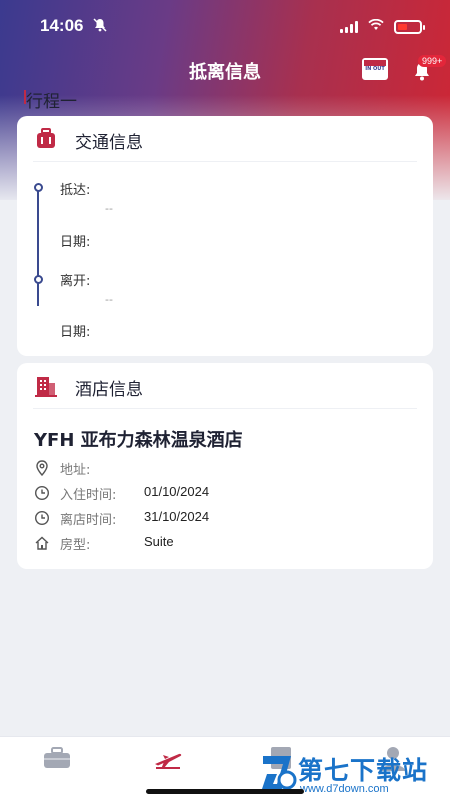  I want to click on hotel-building-icon, so click(46, 387).